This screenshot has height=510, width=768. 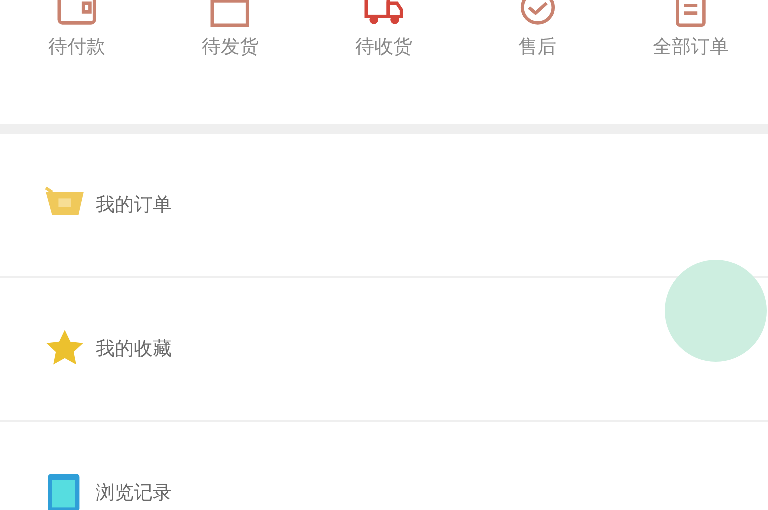 What do you see at coordinates (134, 493) in the screenshot?
I see `menu-label: 浏览记录` at bounding box center [134, 493].